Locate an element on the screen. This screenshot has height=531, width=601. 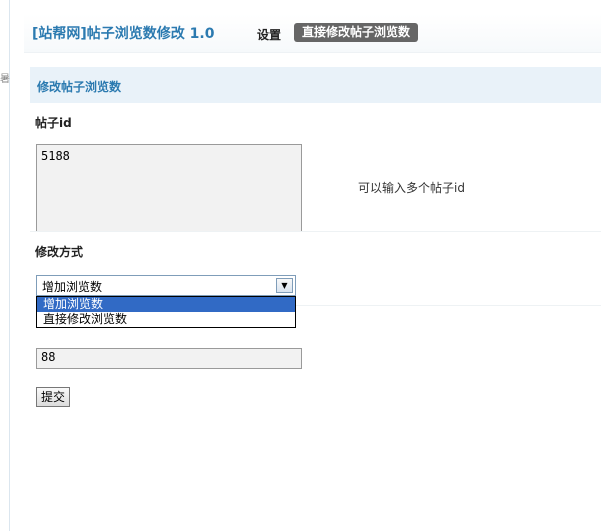
mode-dropdown-list: 增加浏览数 直接修改浏览数 is located at coordinates (166, 312).